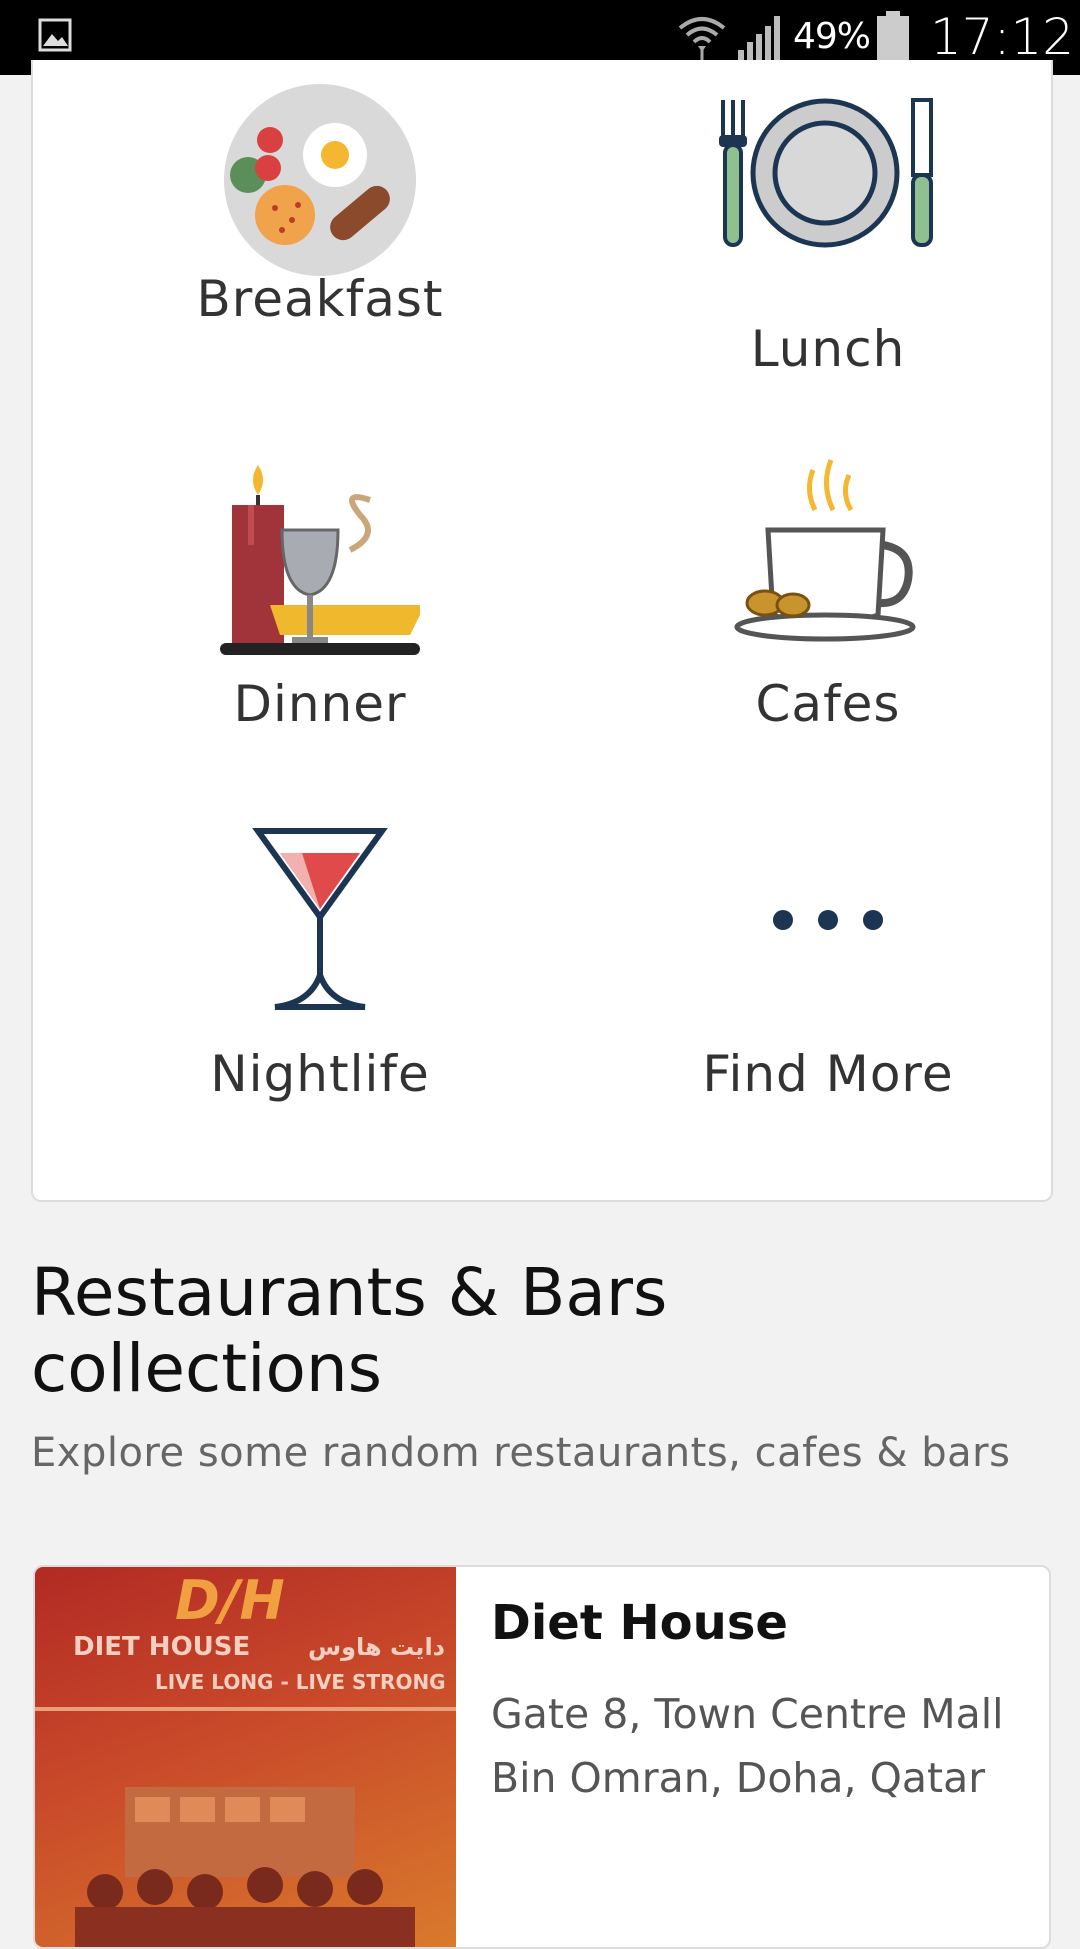 This screenshot has width=1080, height=1949. I want to click on image-notification-icon, so click(55, 35).